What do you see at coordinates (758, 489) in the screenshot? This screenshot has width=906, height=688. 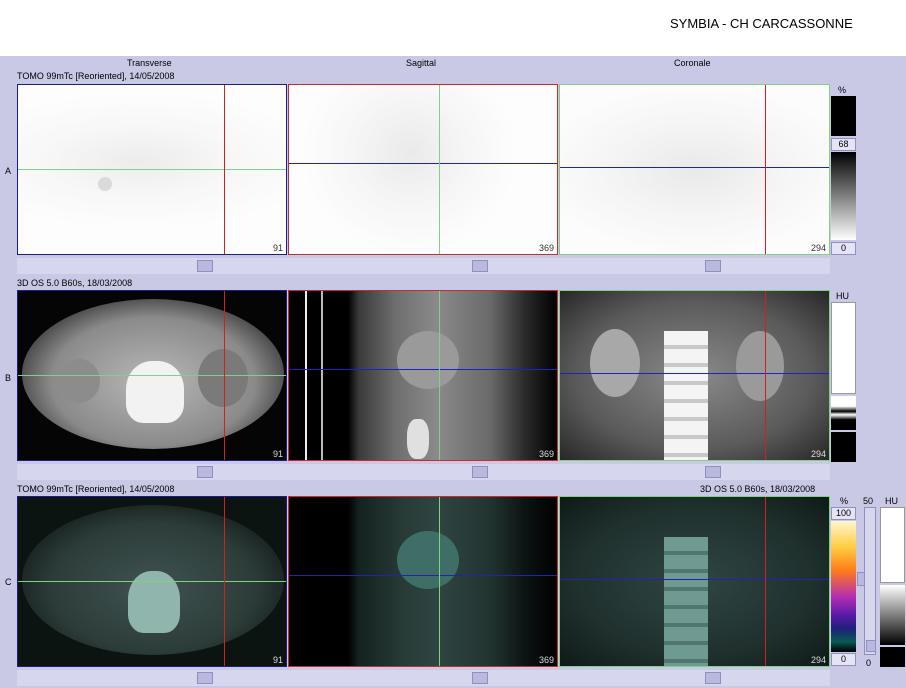 I see `row-c-series-label-ct: 3D OS 5.0 B60s, 18/03/2008` at bounding box center [758, 489].